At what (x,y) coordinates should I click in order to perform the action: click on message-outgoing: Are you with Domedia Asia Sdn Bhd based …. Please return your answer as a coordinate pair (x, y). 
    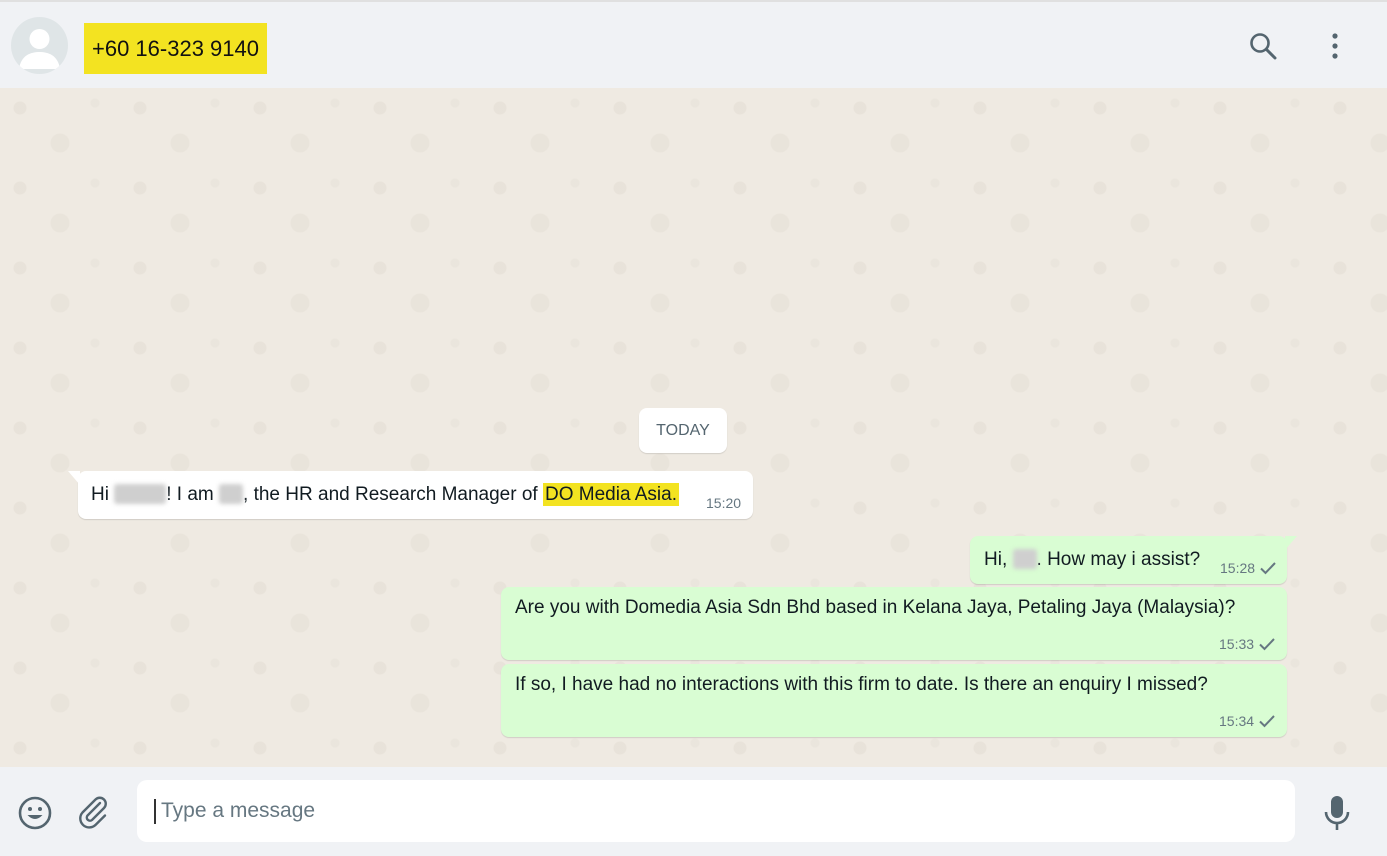
    Looking at the image, I should click on (894, 623).